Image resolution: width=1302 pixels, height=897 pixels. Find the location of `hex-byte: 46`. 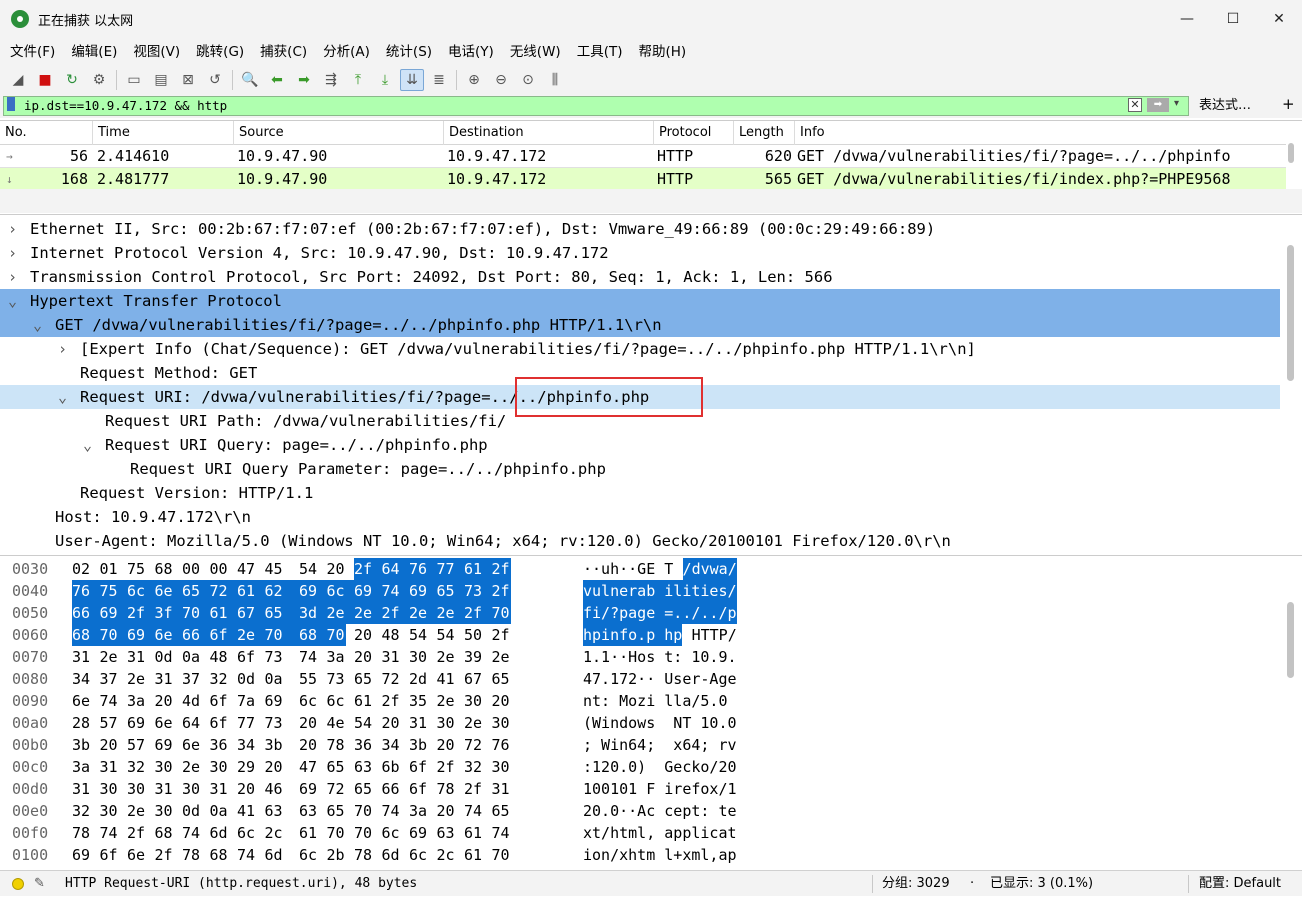

hex-byte: 46 is located at coordinates (282, 789).